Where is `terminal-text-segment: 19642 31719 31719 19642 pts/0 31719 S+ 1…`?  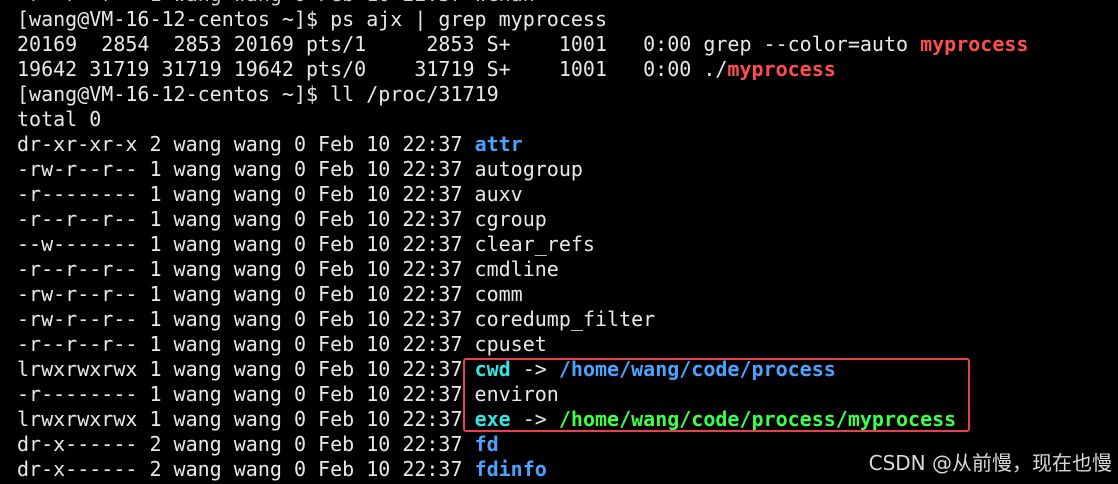
terminal-text-segment: 19642 31719 31719 19642 pts/0 31719 S+ 1… is located at coordinates (372, 69).